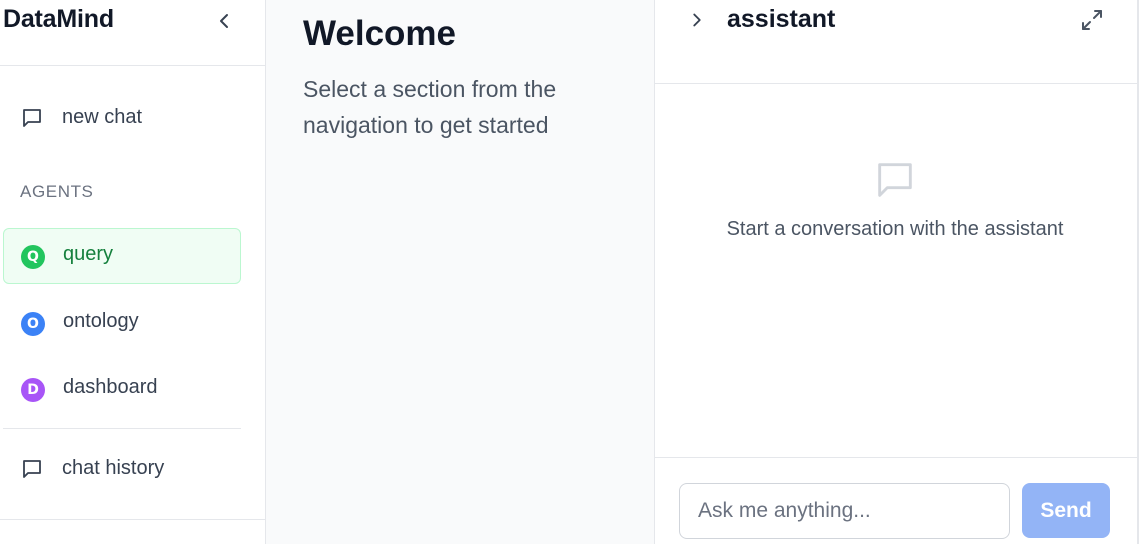  I want to click on app-brand: DataMind, so click(58, 19).